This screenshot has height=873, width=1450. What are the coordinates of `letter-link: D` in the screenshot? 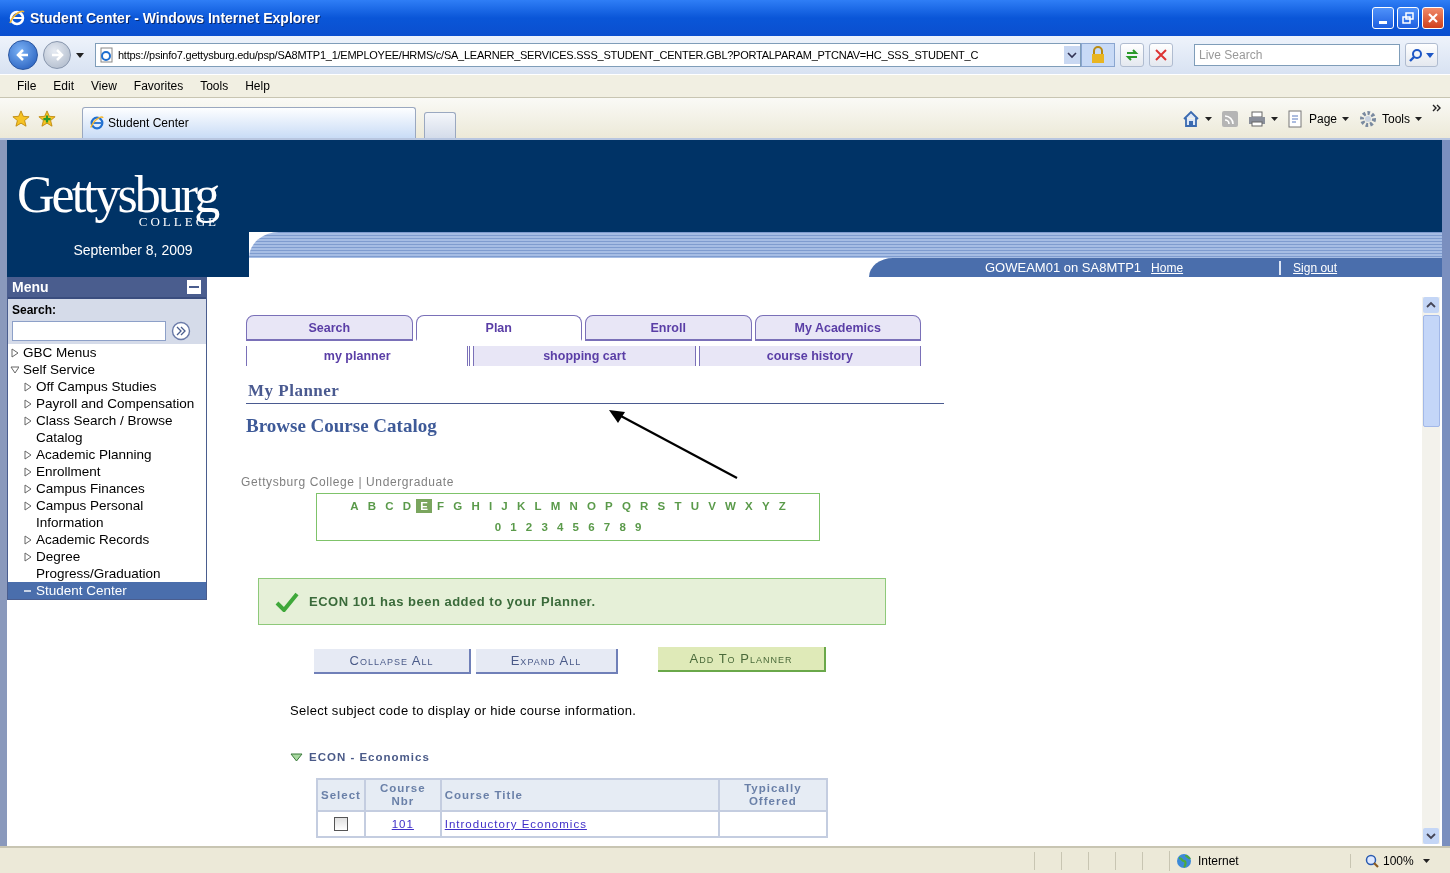 It's located at (407, 506).